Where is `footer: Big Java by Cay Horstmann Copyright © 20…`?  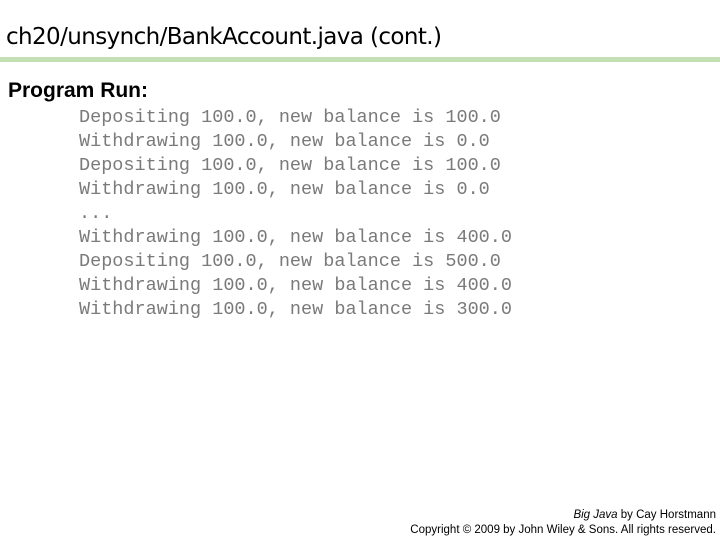
footer: Big Java by Cay Horstmann Copyright © 20… is located at coordinates (563, 523).